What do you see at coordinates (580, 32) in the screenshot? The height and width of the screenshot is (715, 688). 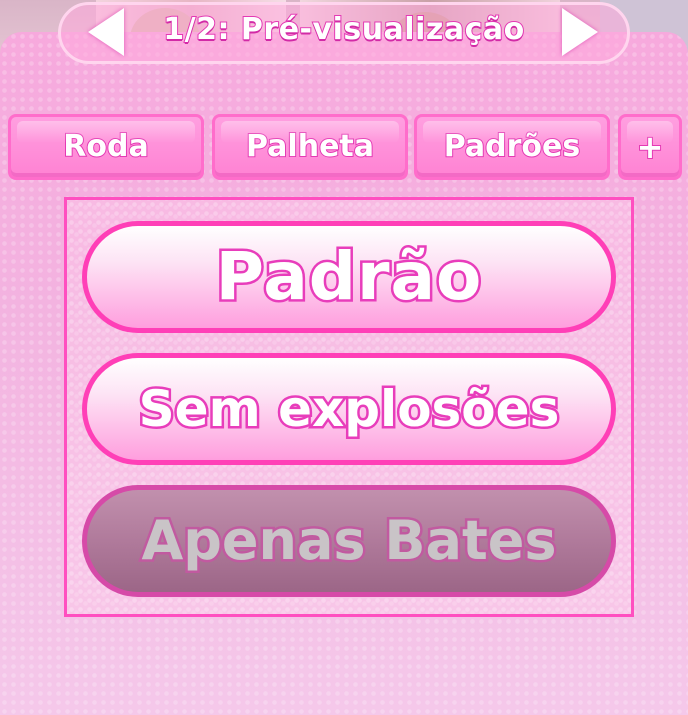 I see `arrow-right-icon` at bounding box center [580, 32].